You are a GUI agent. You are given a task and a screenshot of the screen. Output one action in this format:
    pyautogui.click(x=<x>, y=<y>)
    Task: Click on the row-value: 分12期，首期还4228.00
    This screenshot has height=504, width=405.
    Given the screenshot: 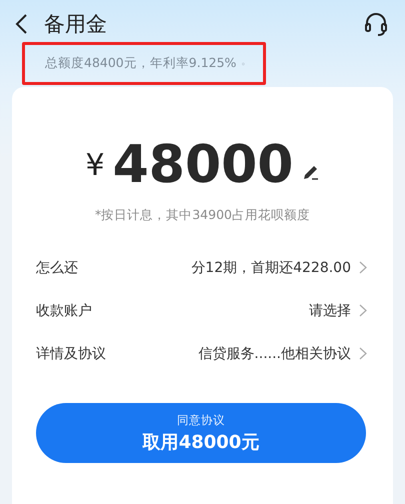 What is the action you would take?
    pyautogui.click(x=271, y=267)
    